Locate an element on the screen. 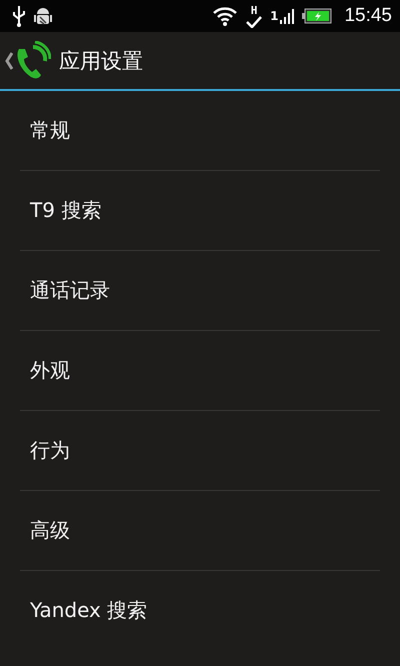  settings-item: 高级 is located at coordinates (200, 530).